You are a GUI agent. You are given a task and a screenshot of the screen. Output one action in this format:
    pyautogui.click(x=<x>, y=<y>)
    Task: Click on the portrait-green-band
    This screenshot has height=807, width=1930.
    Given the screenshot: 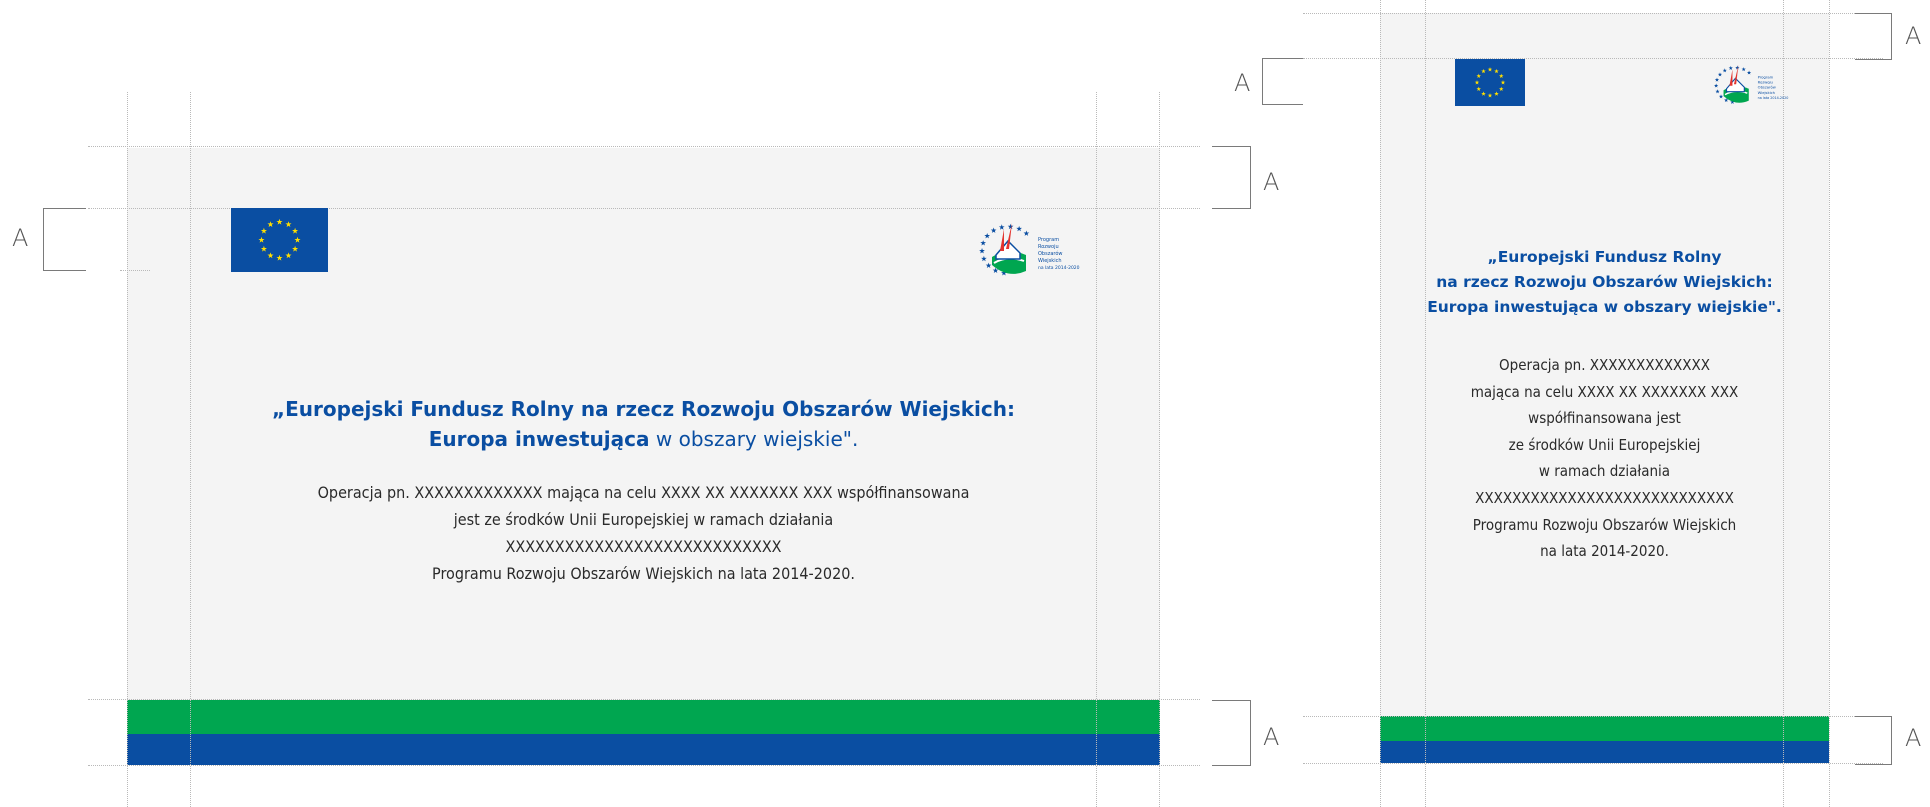 What is the action you would take?
    pyautogui.click(x=1604, y=728)
    